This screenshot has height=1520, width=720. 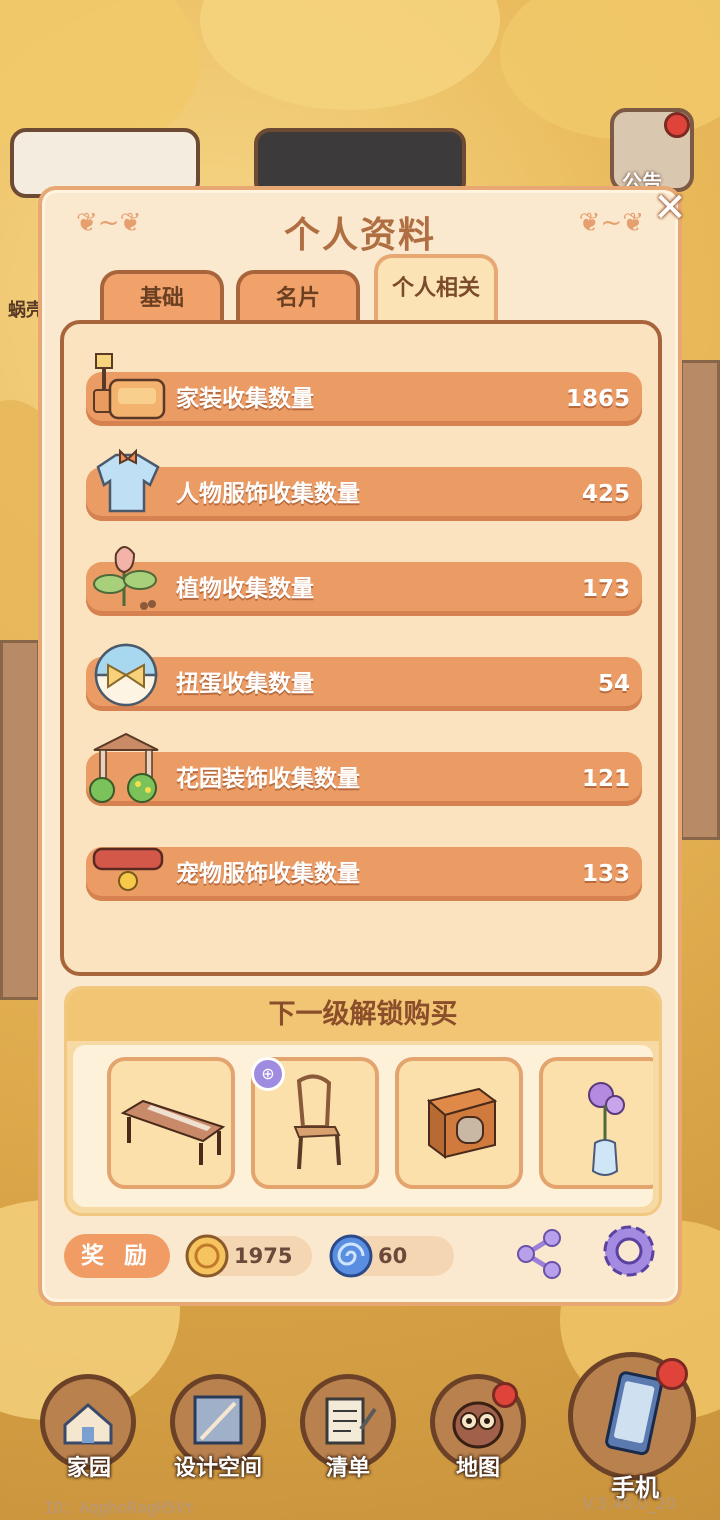 What do you see at coordinates (613, 684) in the screenshot?
I see `stat-value: 54` at bounding box center [613, 684].